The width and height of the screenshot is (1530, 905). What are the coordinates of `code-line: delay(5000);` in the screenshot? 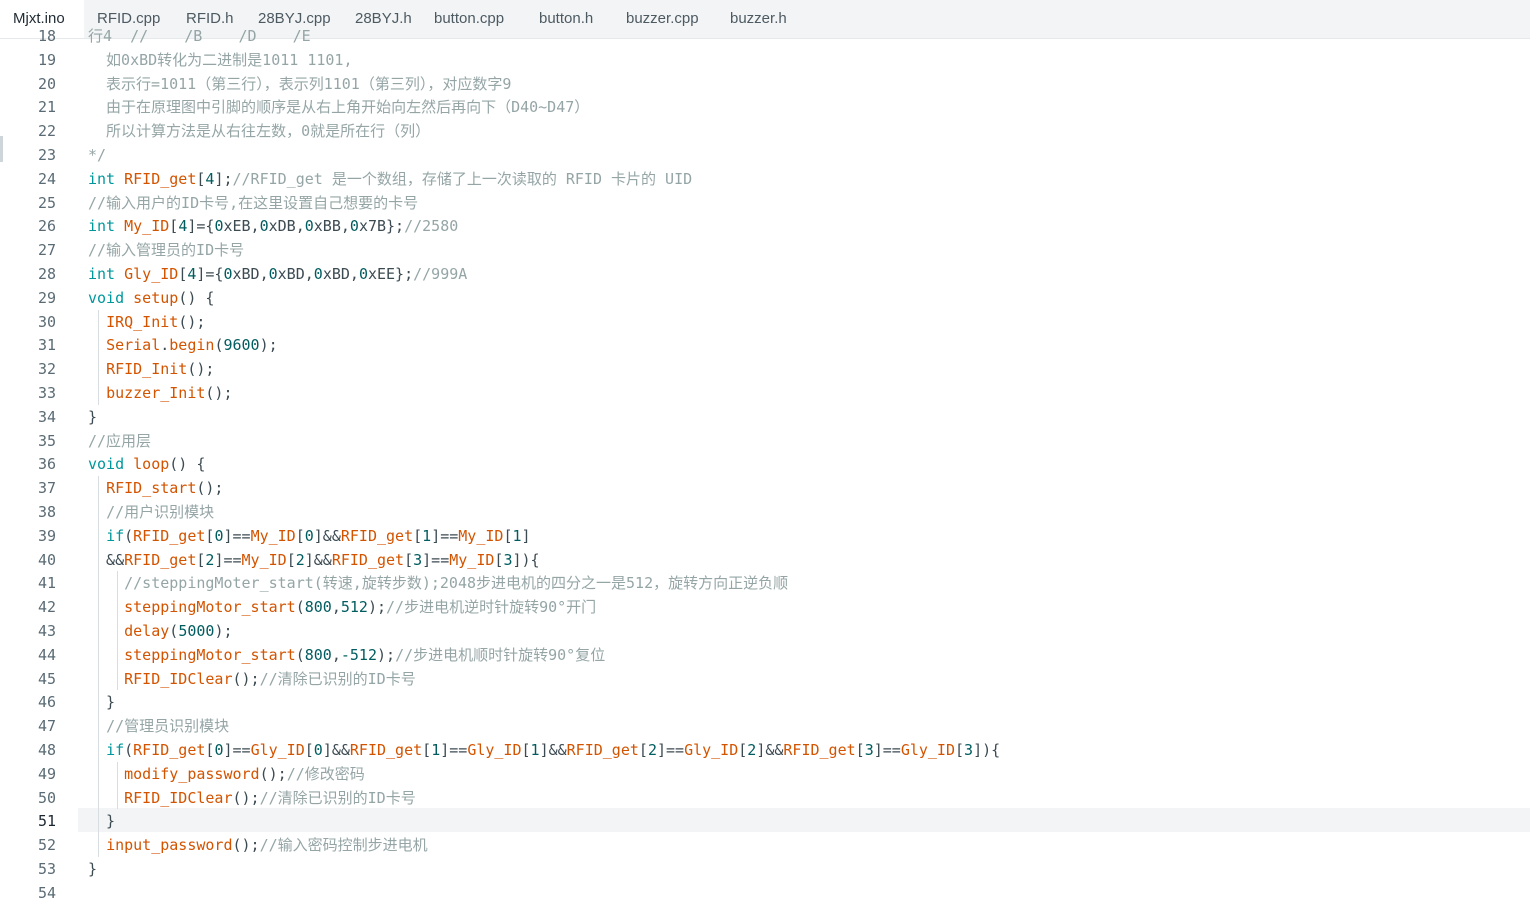 It's located at (160, 631).